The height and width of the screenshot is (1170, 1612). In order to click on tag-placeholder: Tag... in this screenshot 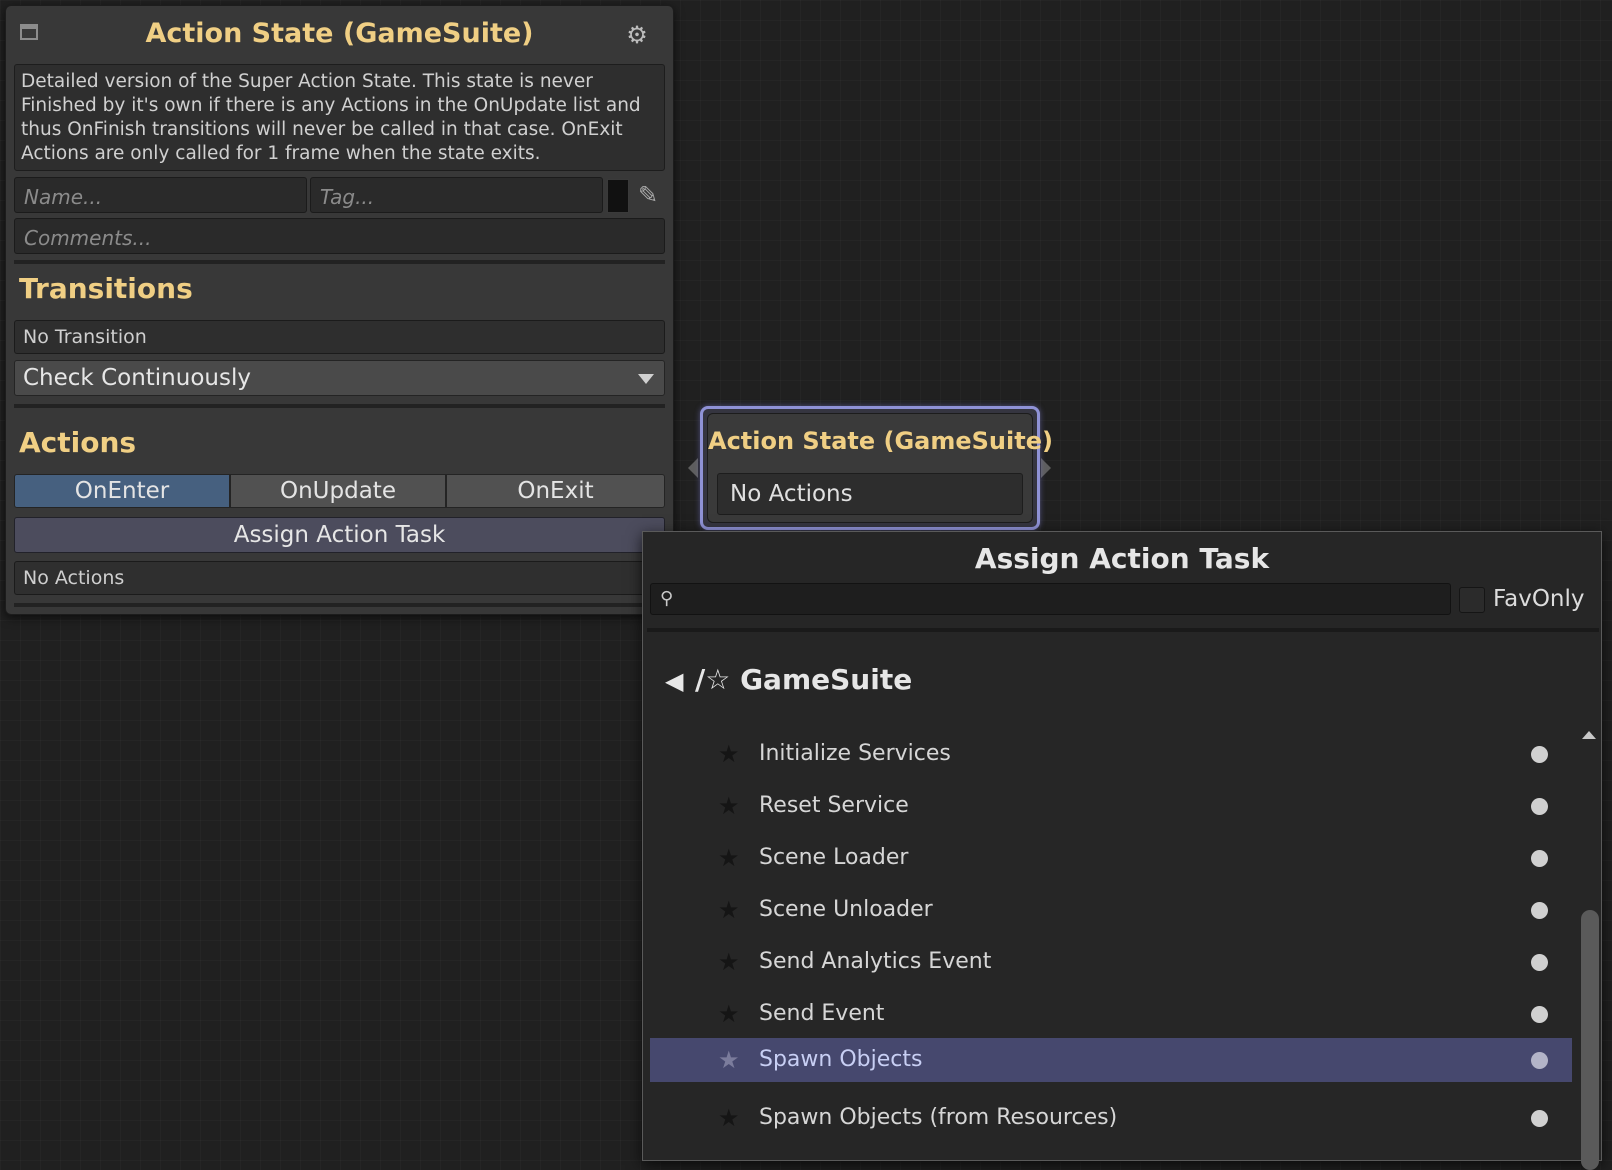, I will do `click(347, 197)`.